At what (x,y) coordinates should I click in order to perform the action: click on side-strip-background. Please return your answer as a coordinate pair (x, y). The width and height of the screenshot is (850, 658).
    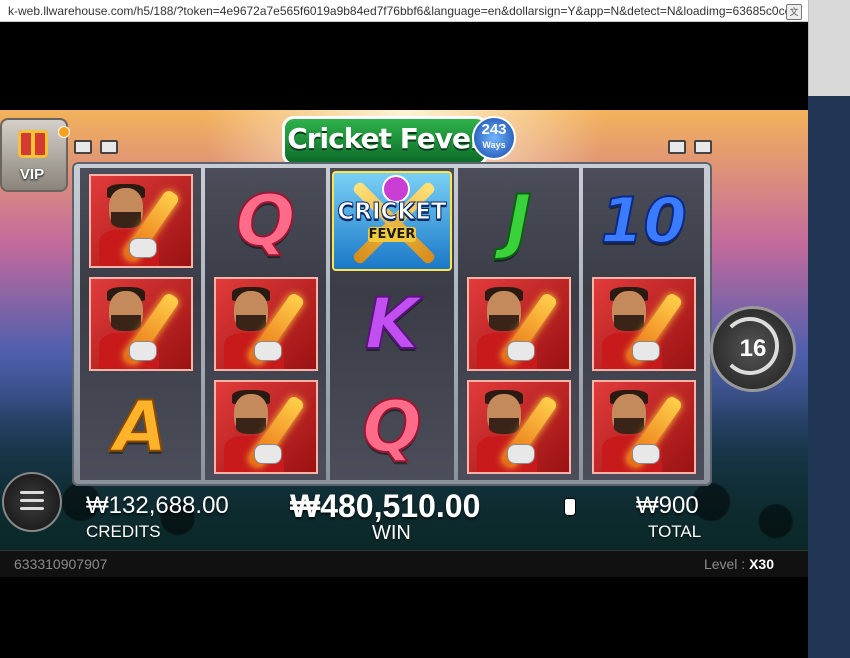
    Looking at the image, I should click on (829, 377).